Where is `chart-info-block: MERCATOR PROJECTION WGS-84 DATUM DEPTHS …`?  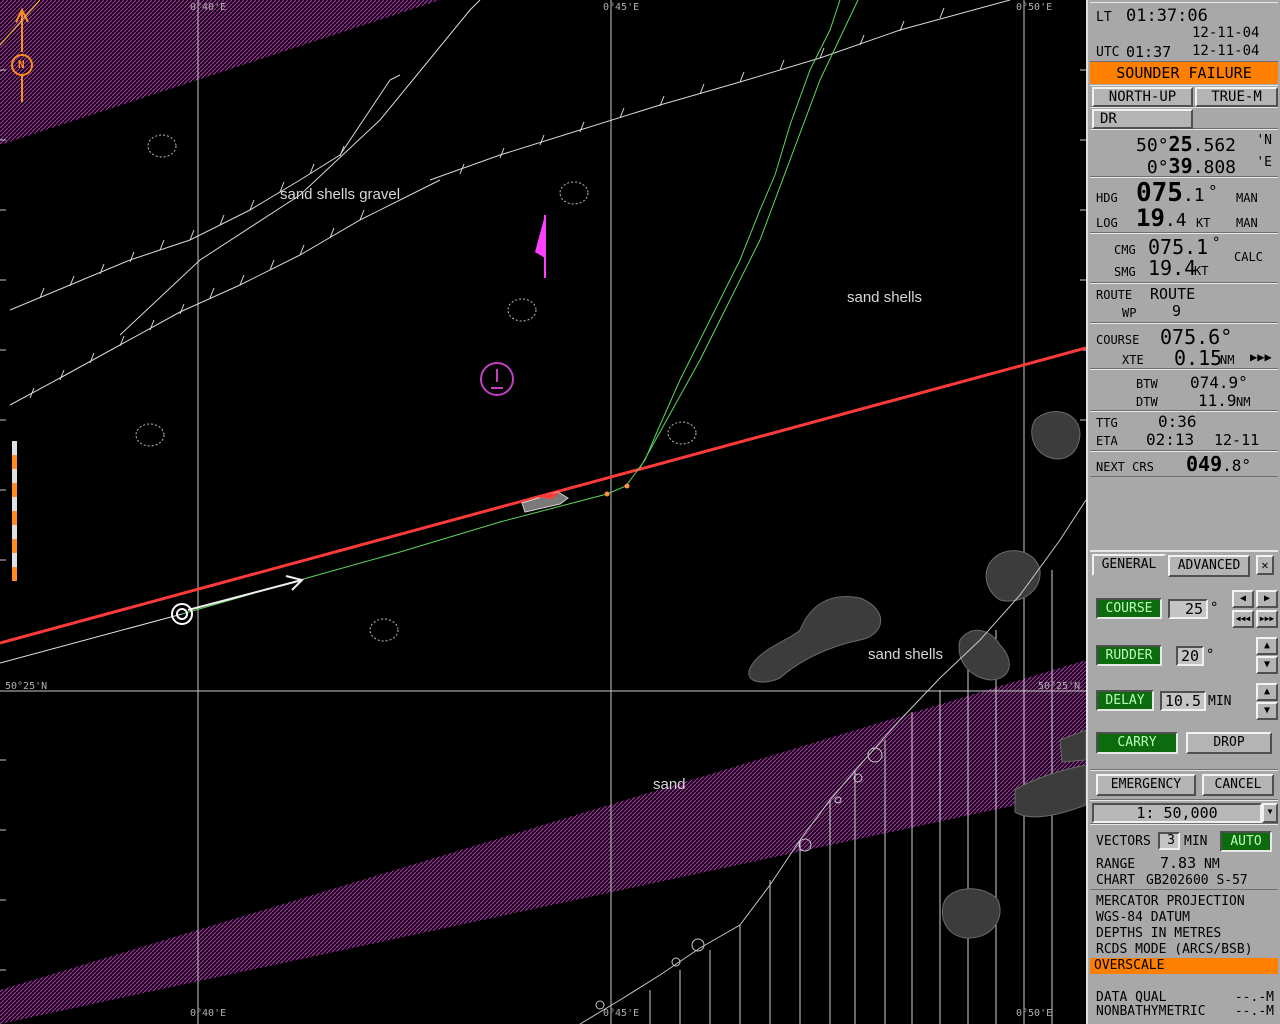
chart-info-block: MERCATOR PROJECTION WGS-84 DATUM DEPTHS … is located at coordinates (1184, 940).